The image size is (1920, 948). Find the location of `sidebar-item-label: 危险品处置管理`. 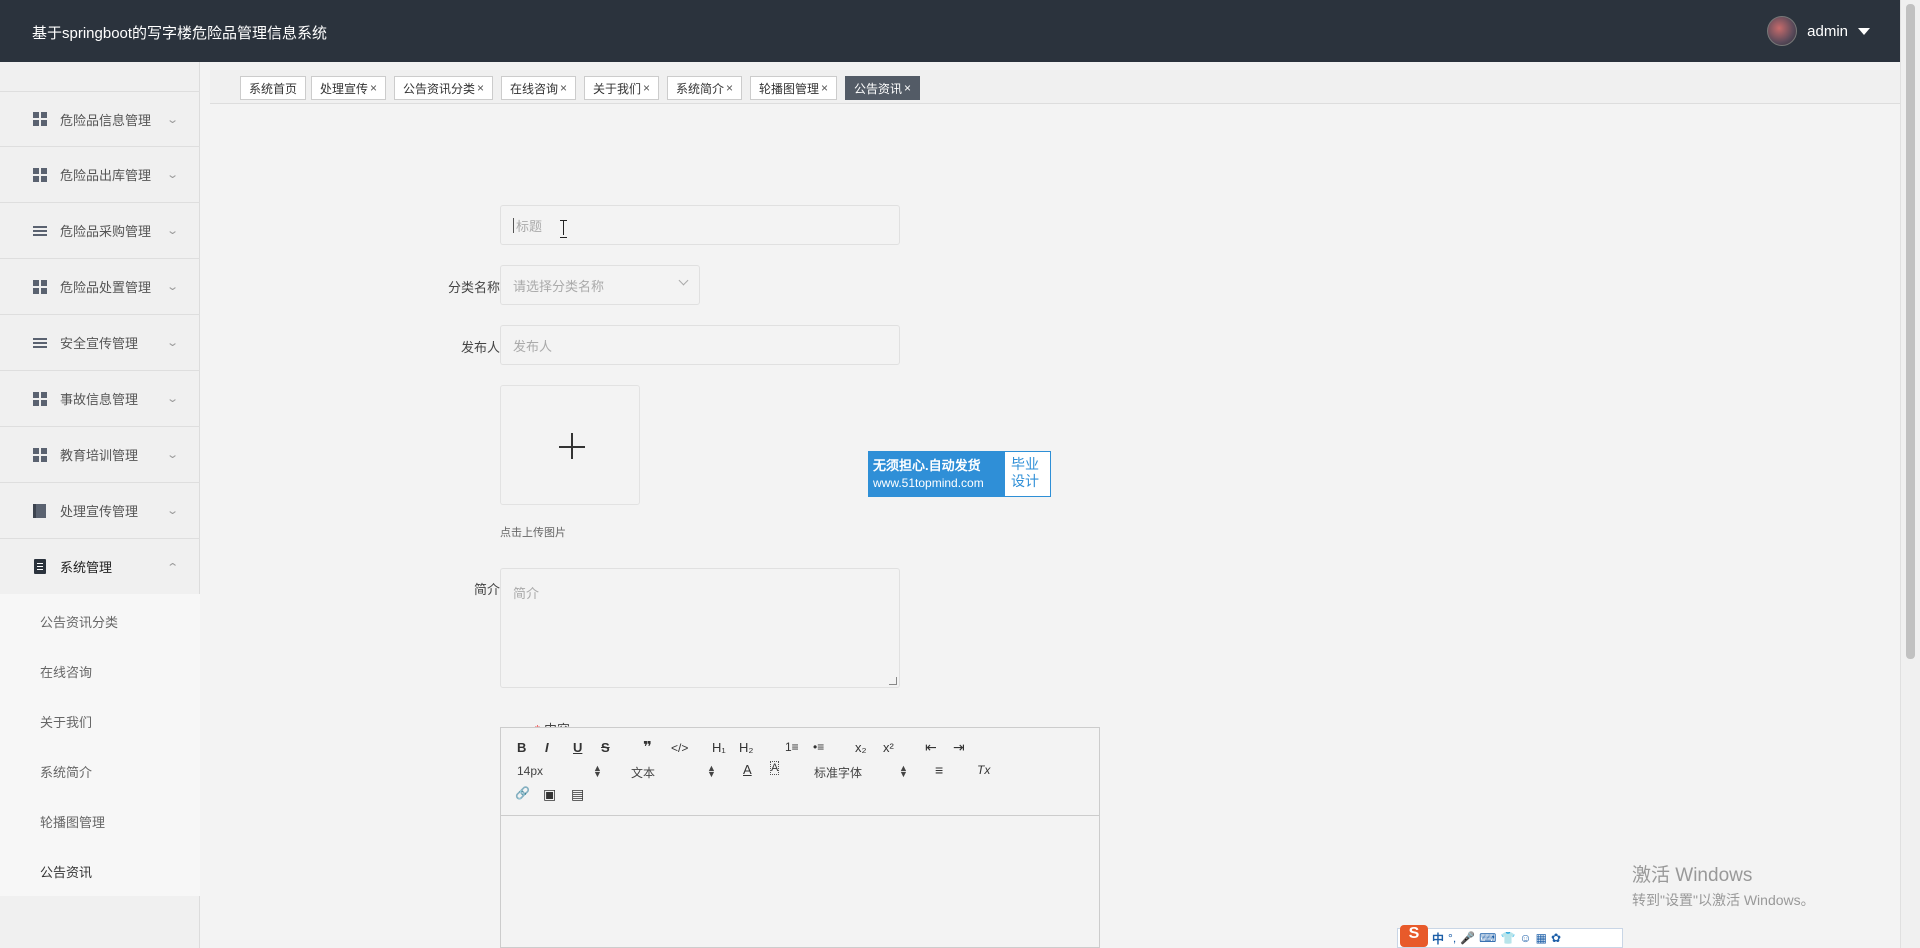

sidebar-item-label: 危险品处置管理 is located at coordinates (106, 287).